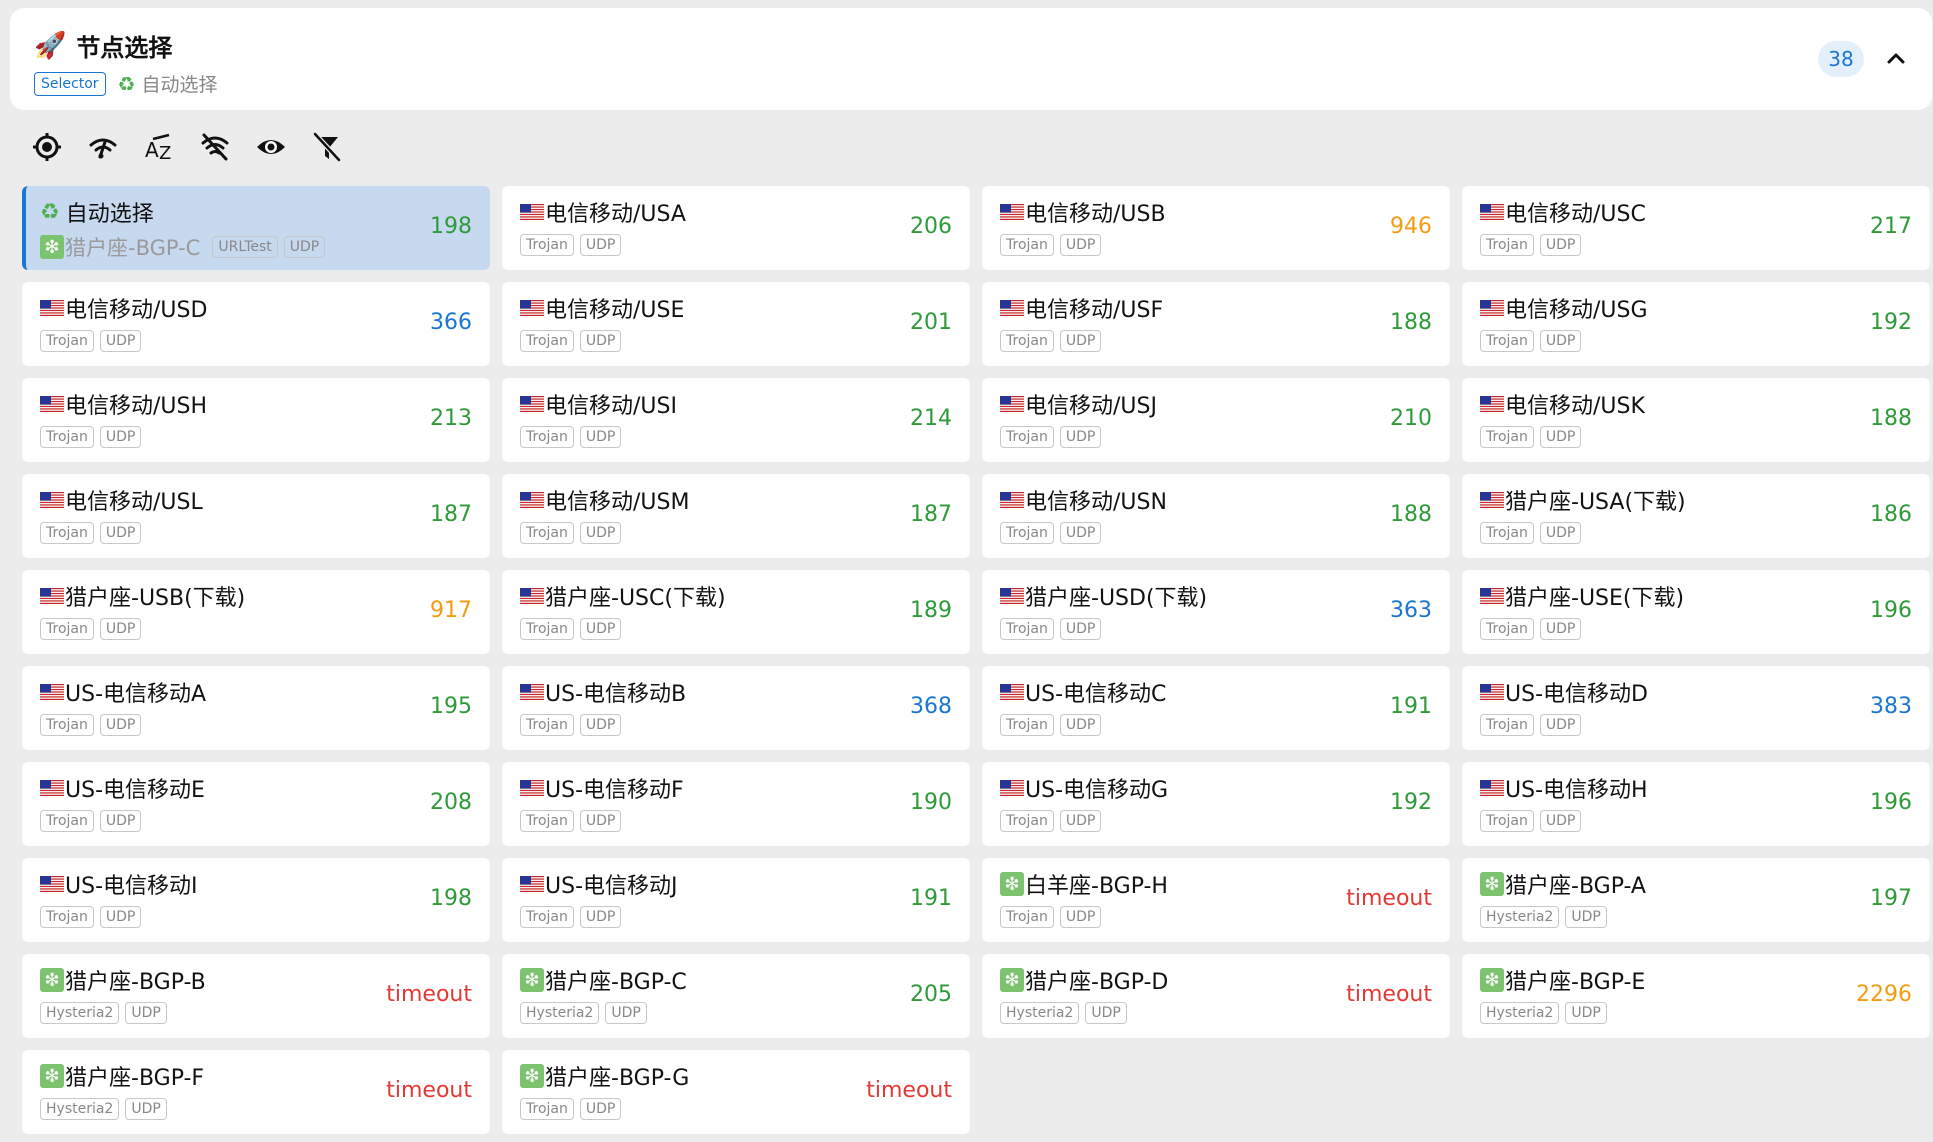  What do you see at coordinates (1696, 804) in the screenshot?
I see `node-card: US-电信移动H Trojan UDP 196` at bounding box center [1696, 804].